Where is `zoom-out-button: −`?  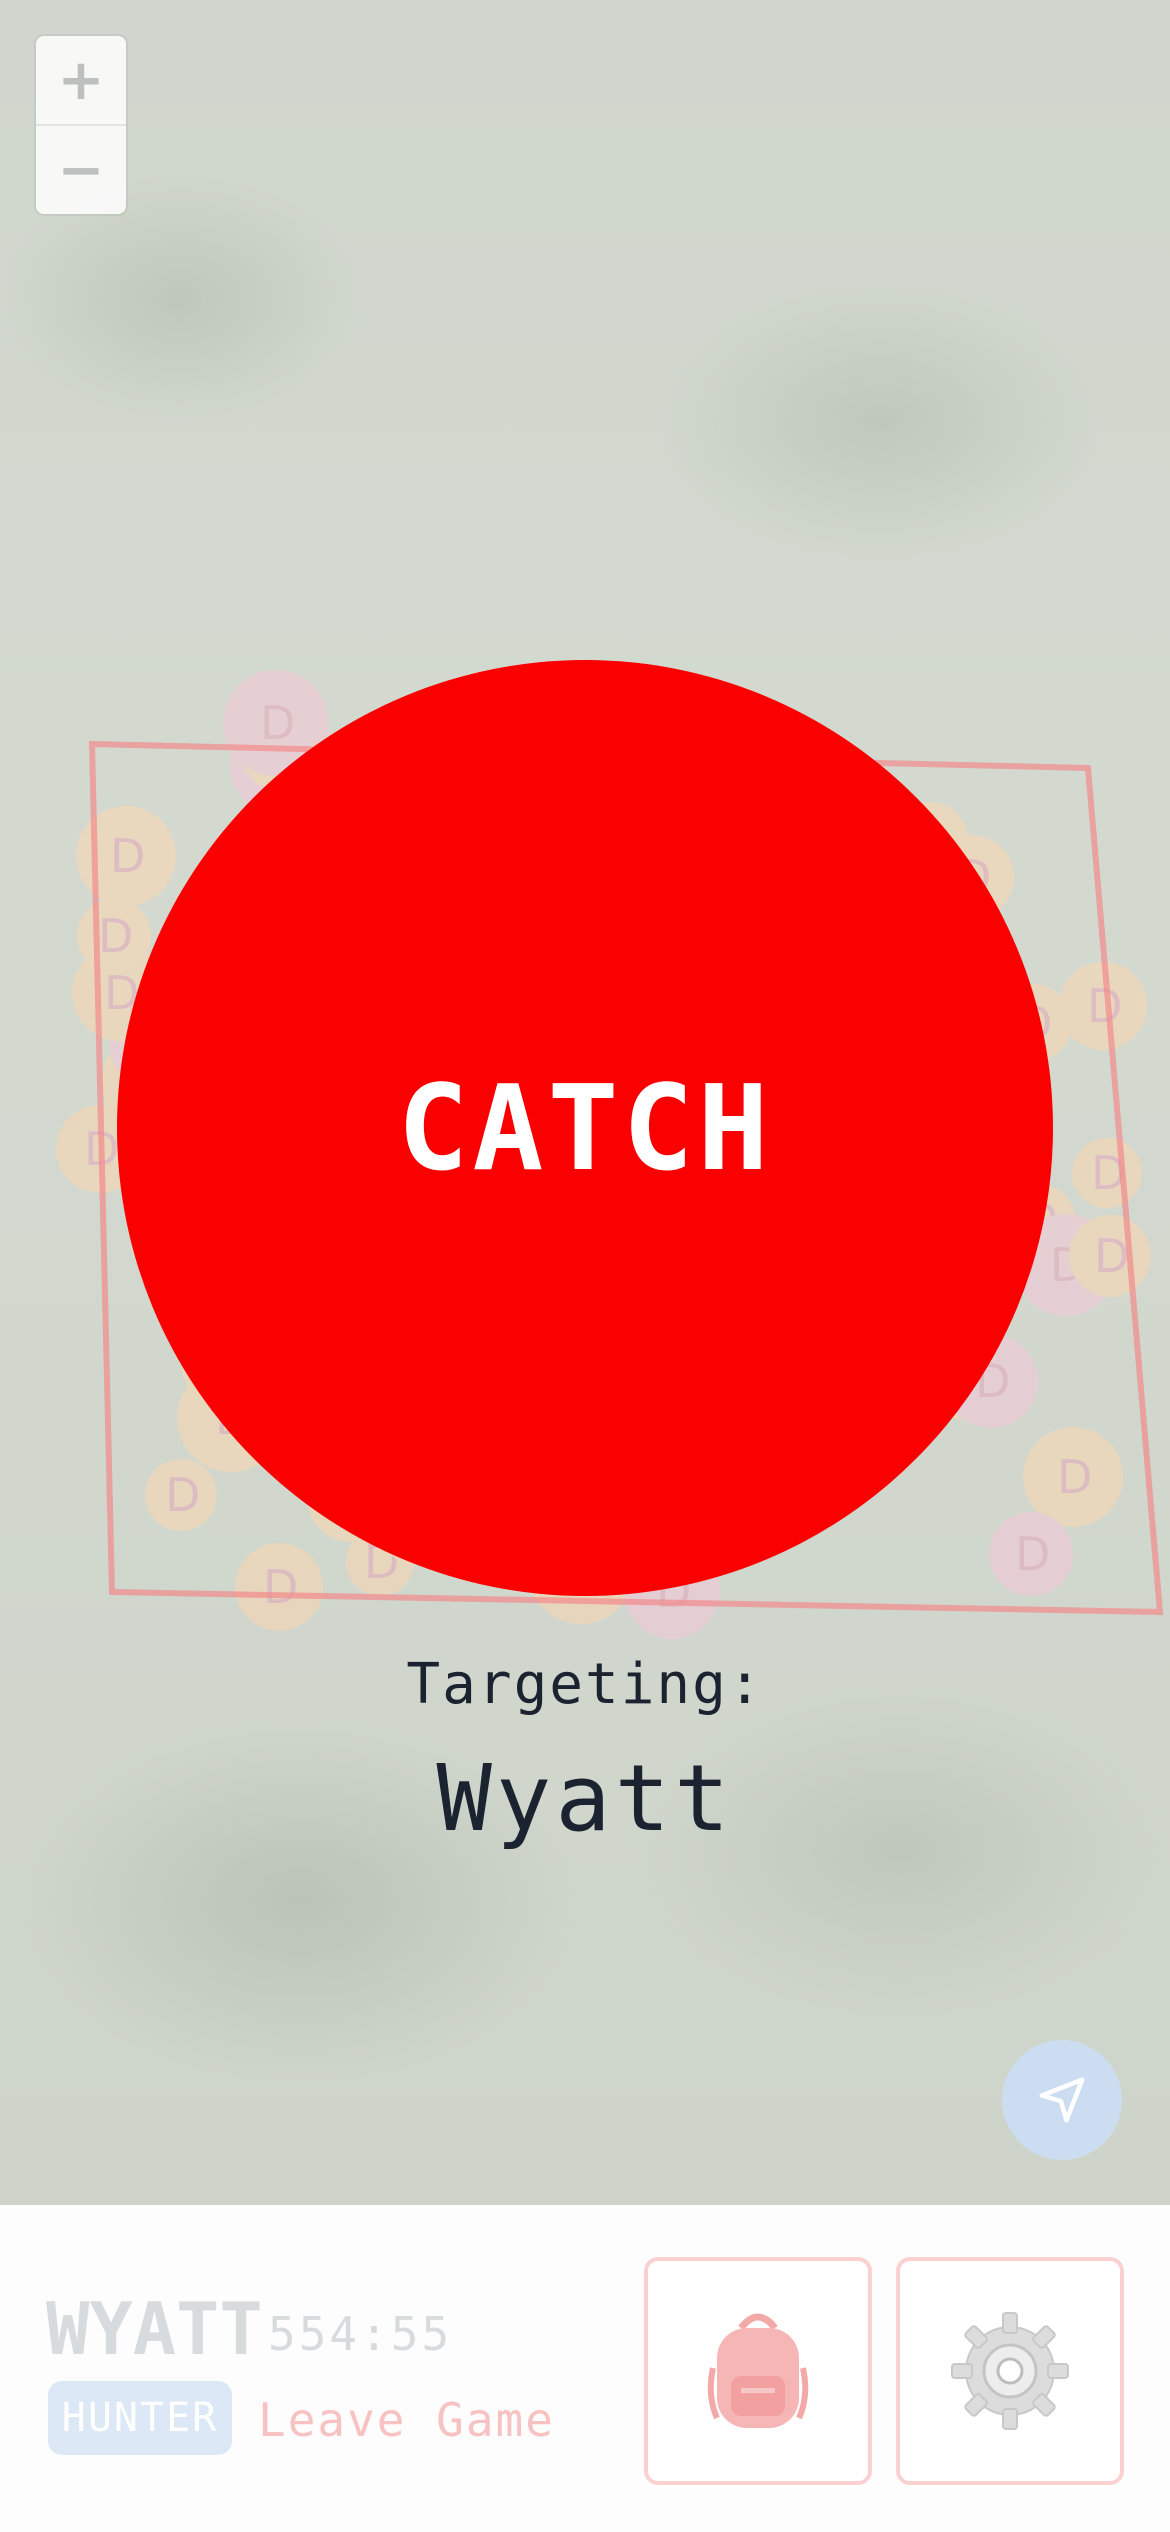 zoom-out-button: − is located at coordinates (81, 169).